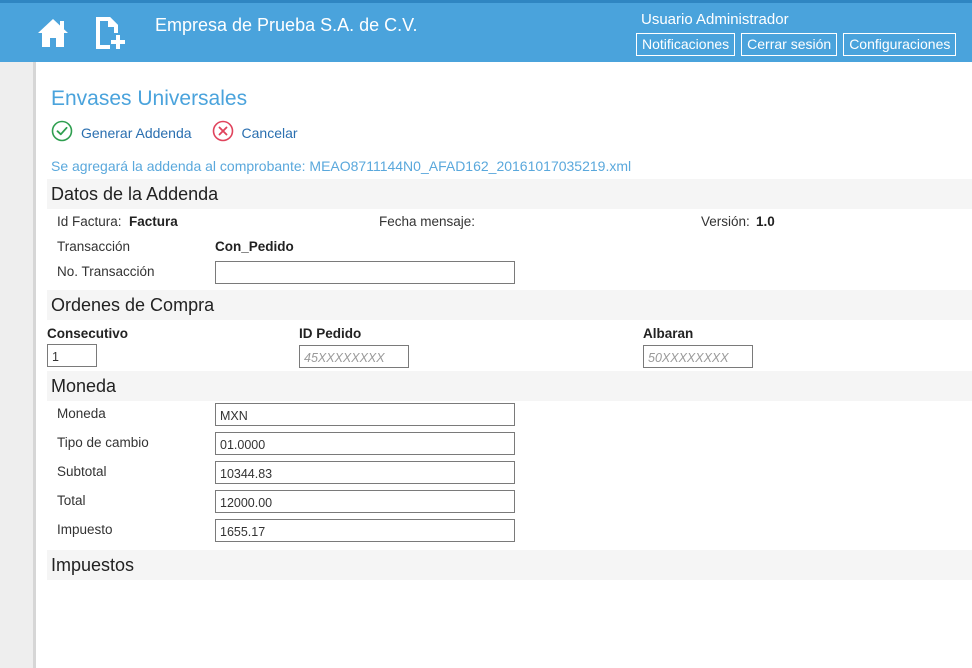 Image resolution: width=972 pixels, height=668 pixels. Describe the element at coordinates (18, 365) in the screenshot. I see `left-sidebar` at that location.